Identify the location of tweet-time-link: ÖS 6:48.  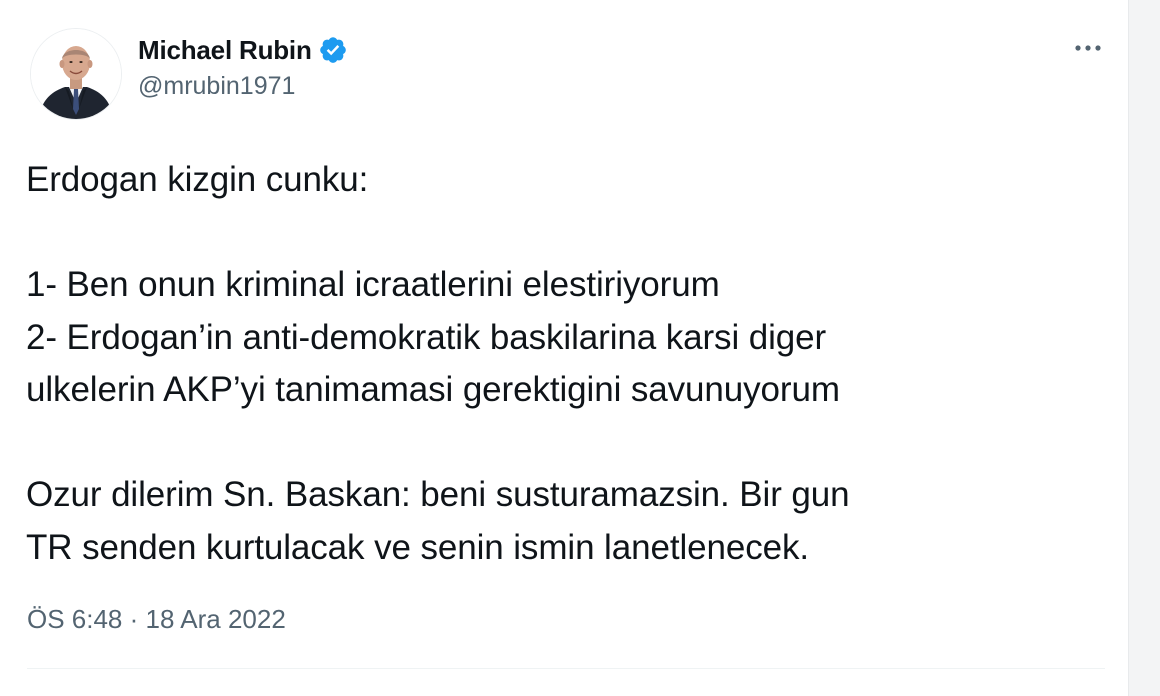
(74, 619).